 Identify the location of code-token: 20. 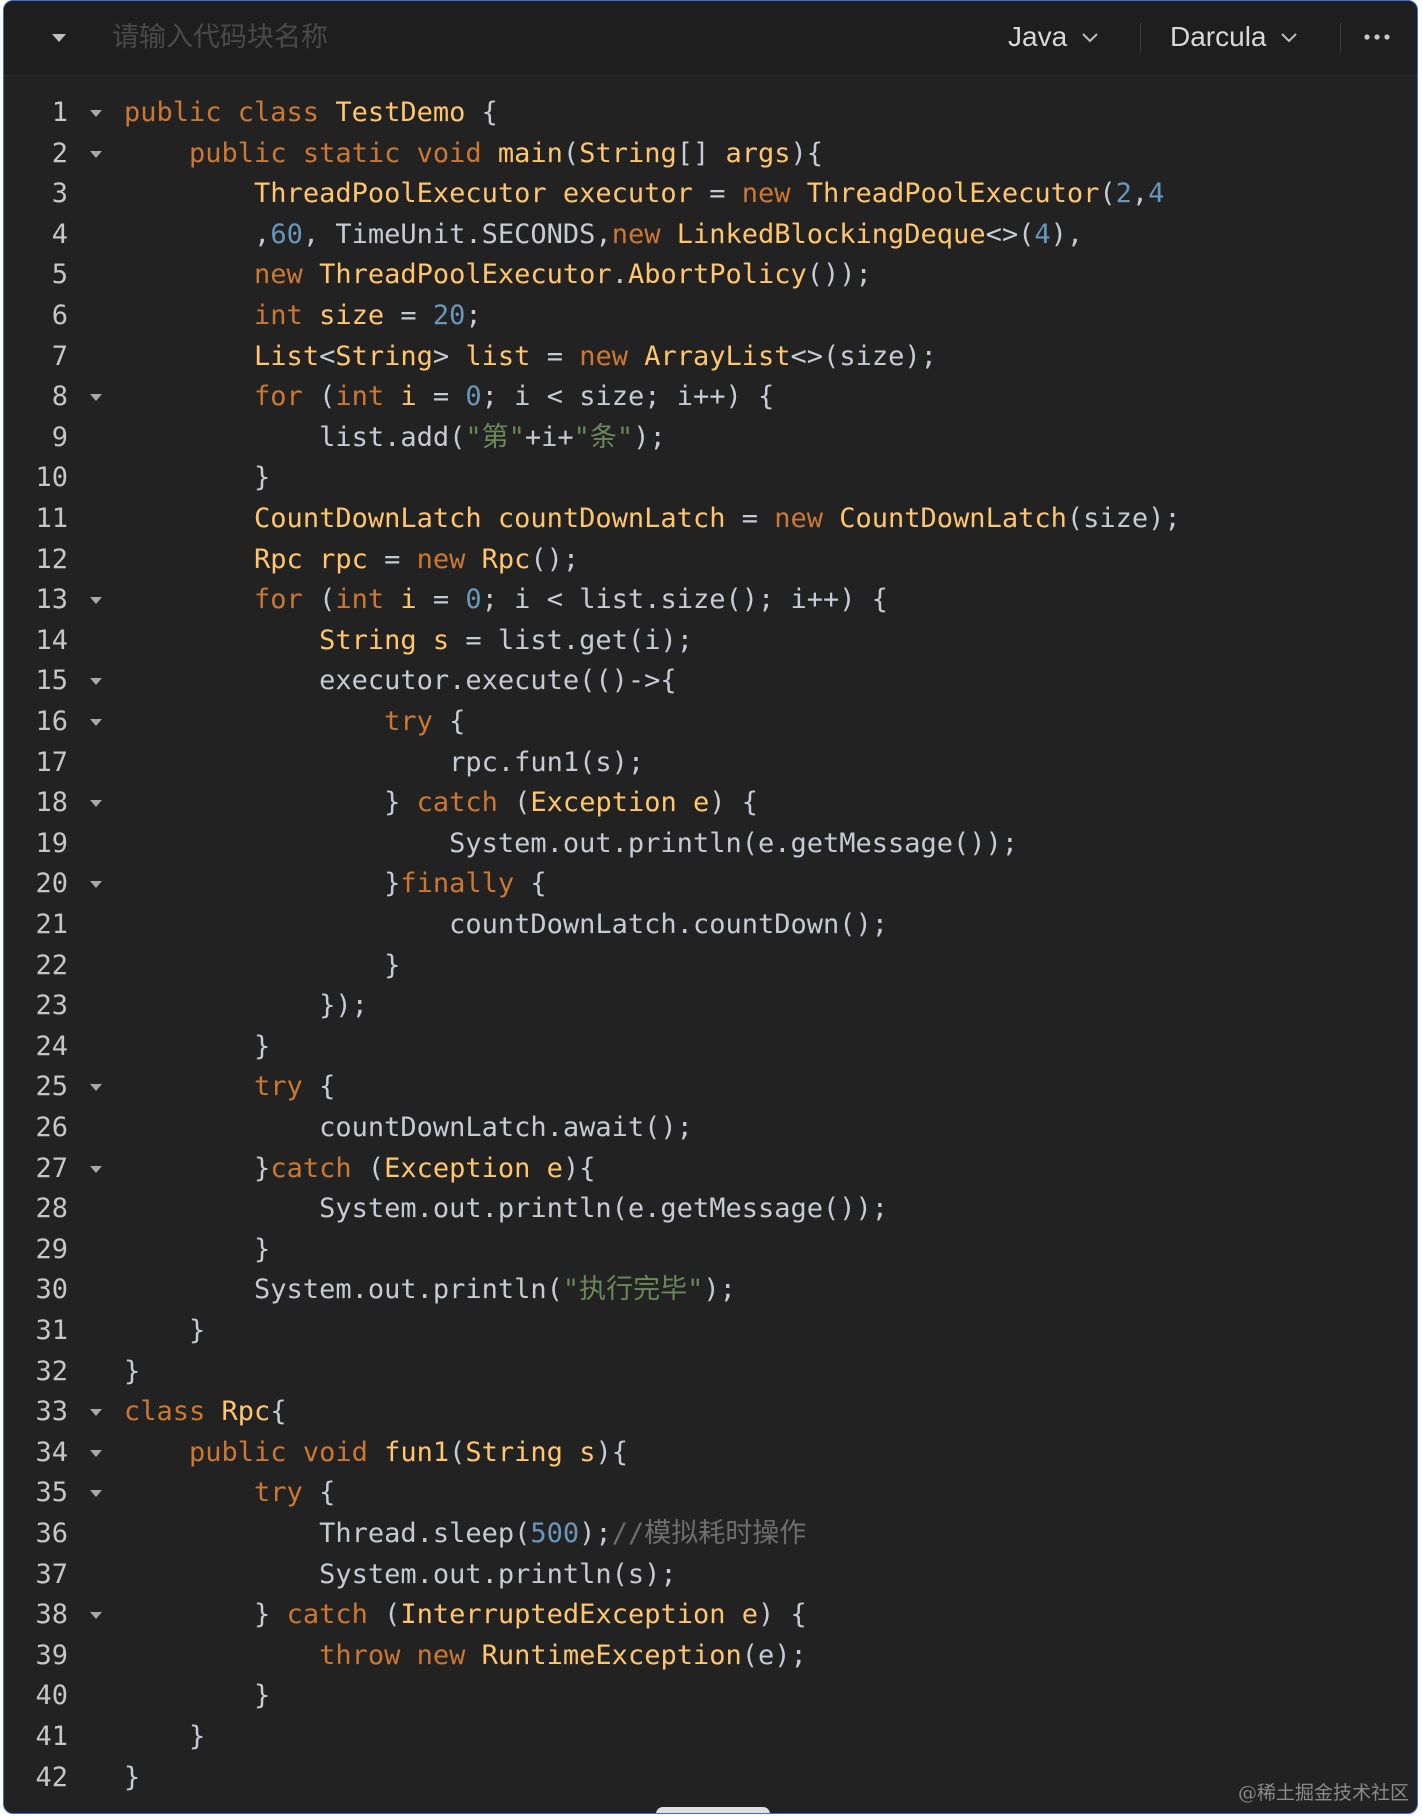
(449, 315).